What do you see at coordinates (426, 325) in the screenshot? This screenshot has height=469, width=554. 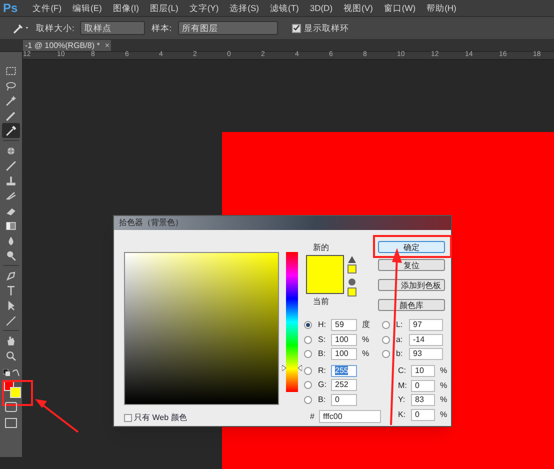 I see `input-field: 97` at bounding box center [426, 325].